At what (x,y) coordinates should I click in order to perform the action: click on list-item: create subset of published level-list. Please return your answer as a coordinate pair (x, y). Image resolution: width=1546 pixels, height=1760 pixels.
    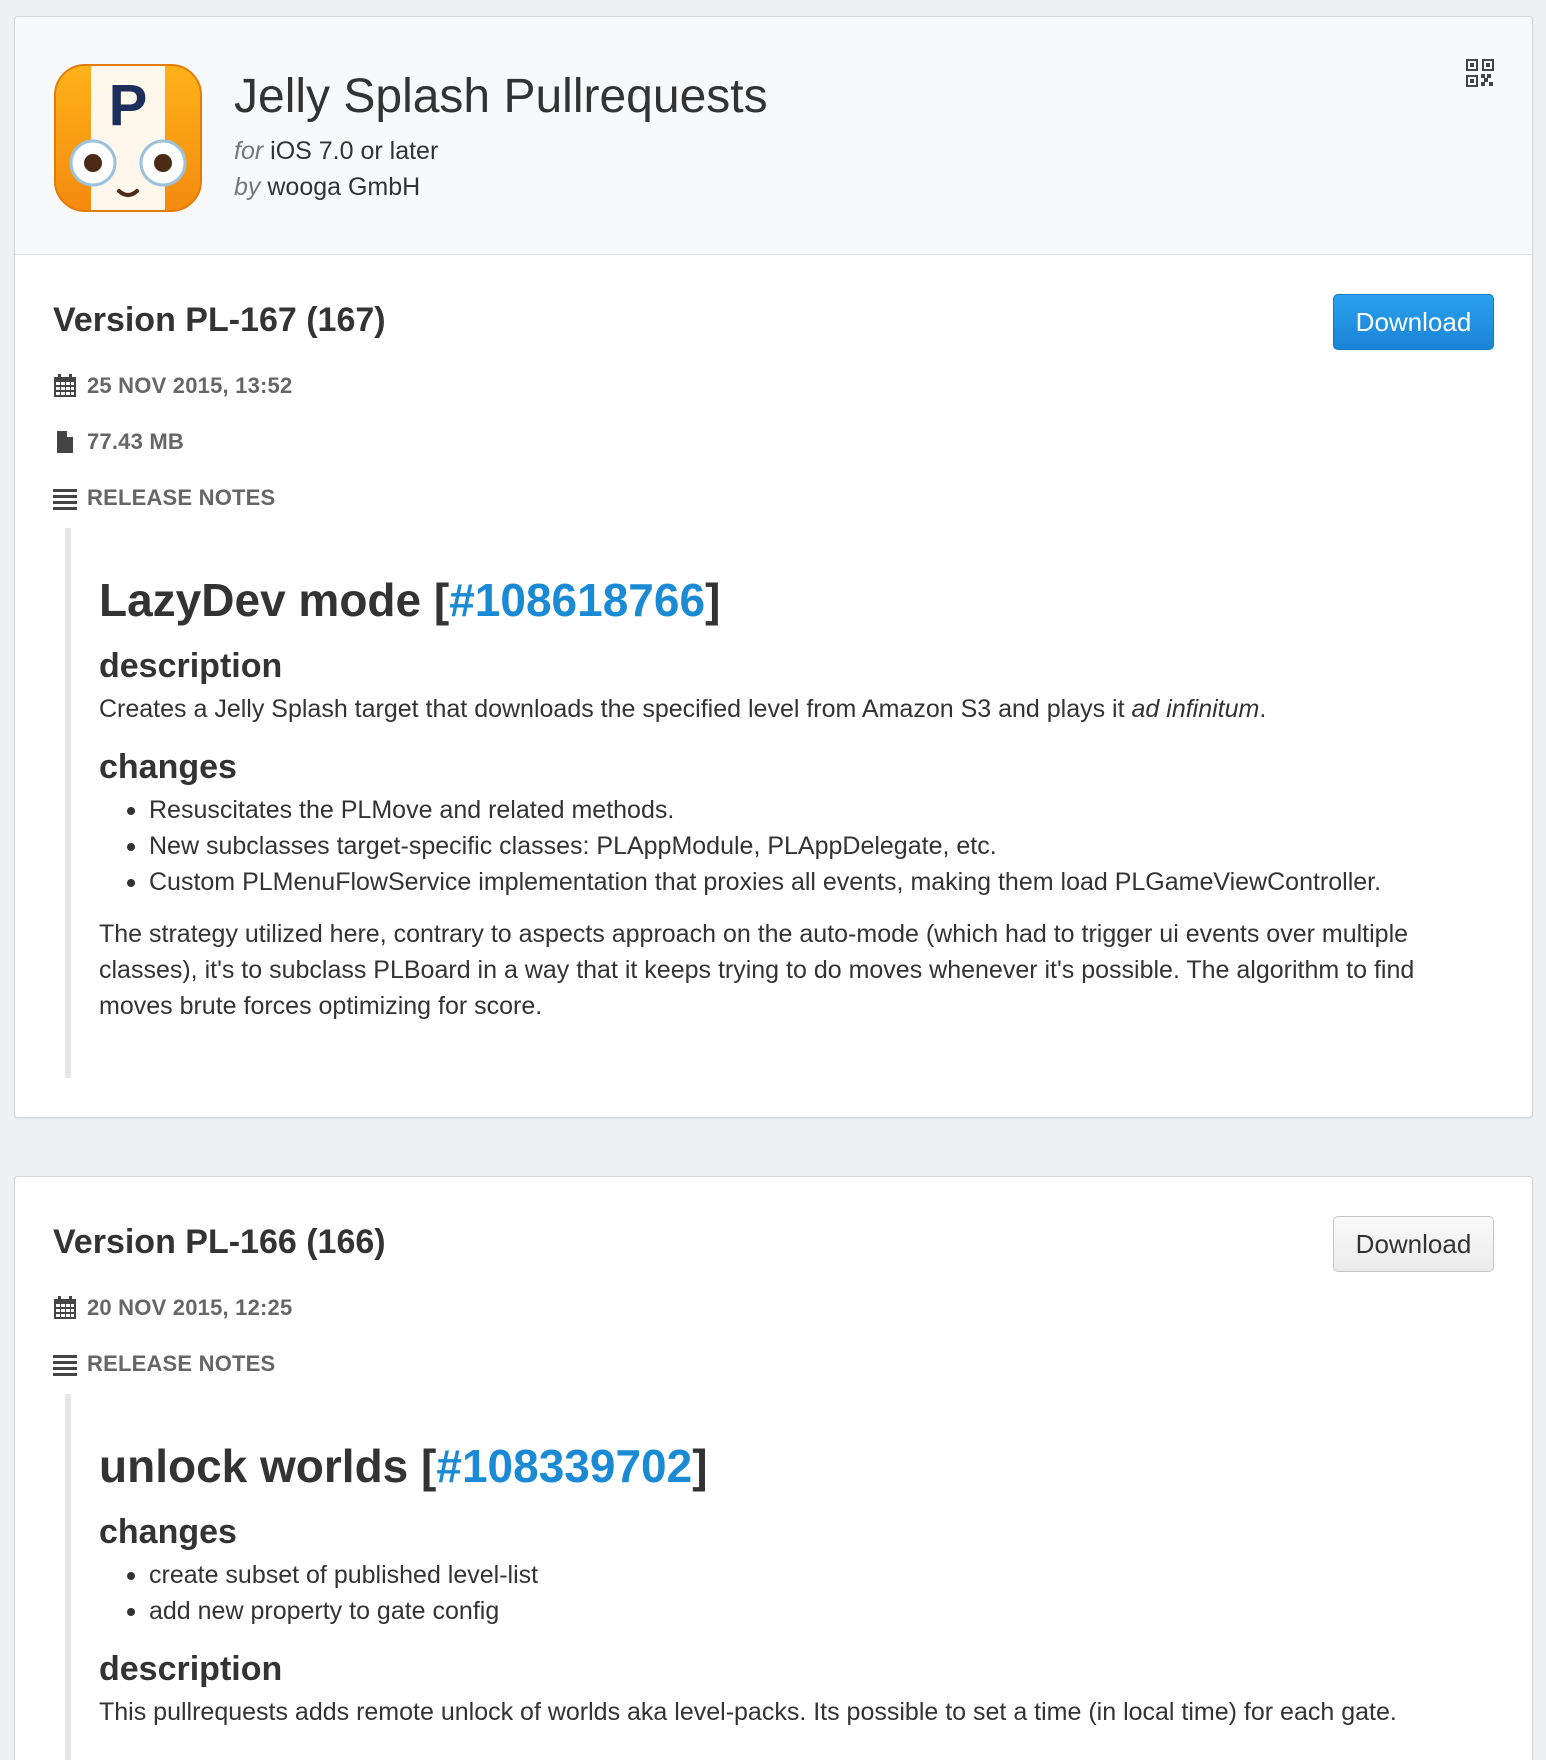
    Looking at the image, I should click on (796, 1575).